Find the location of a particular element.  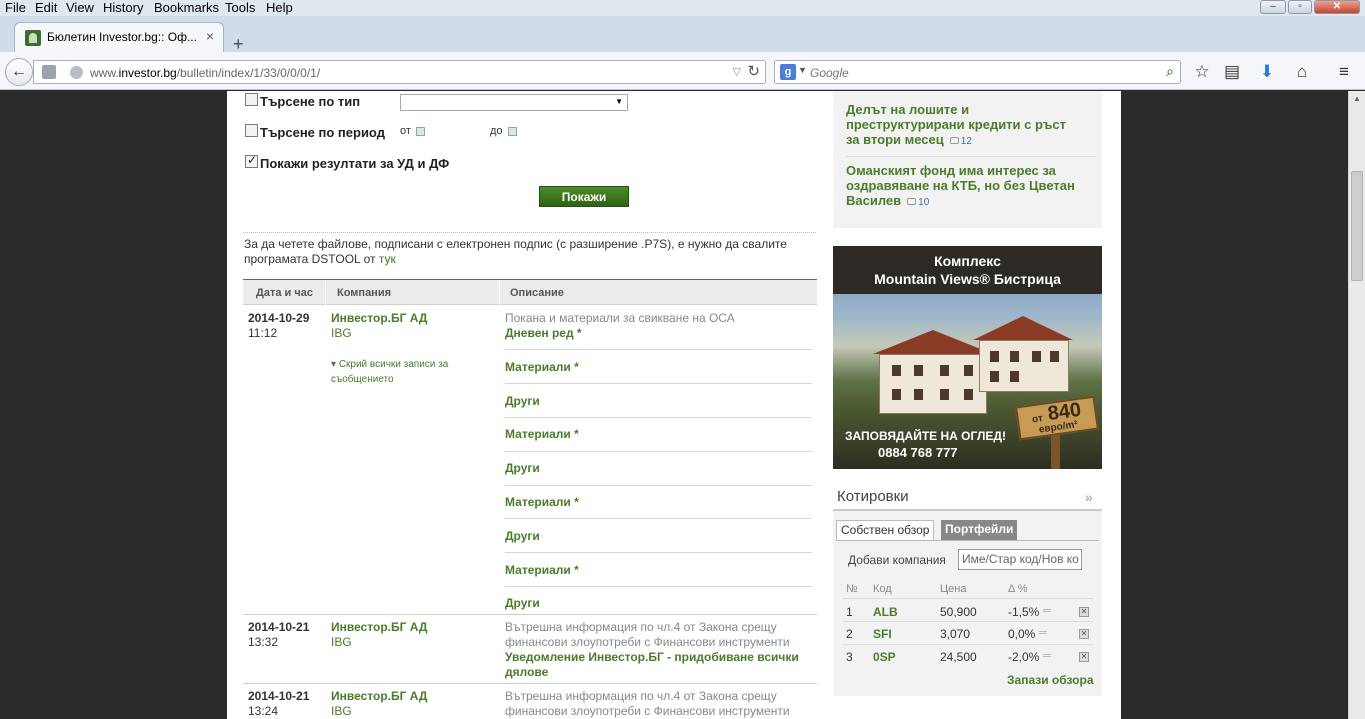

download-icon: ⬇ is located at coordinates (1267, 72).